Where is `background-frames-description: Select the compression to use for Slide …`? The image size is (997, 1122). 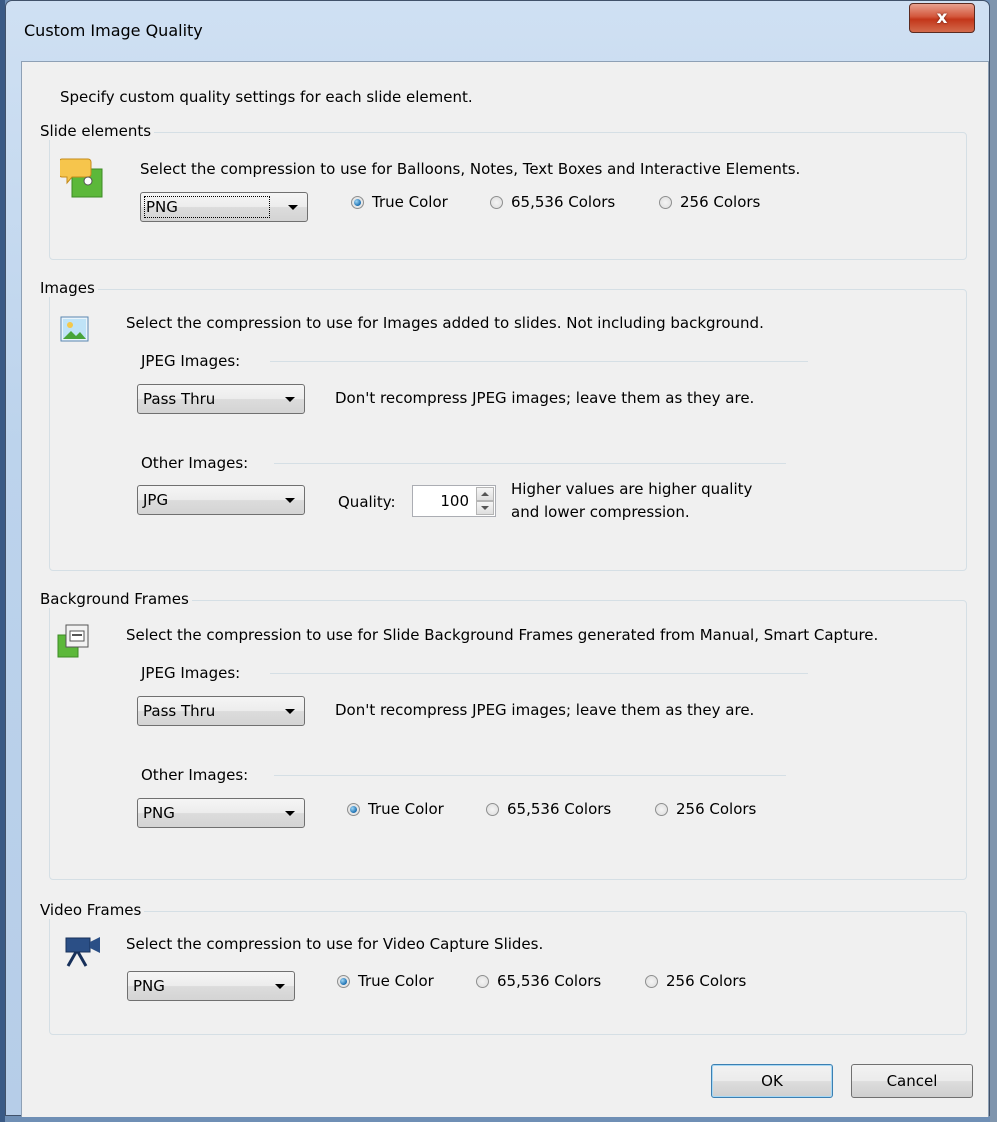 background-frames-description: Select the compression to use for Slide … is located at coordinates (502, 635).